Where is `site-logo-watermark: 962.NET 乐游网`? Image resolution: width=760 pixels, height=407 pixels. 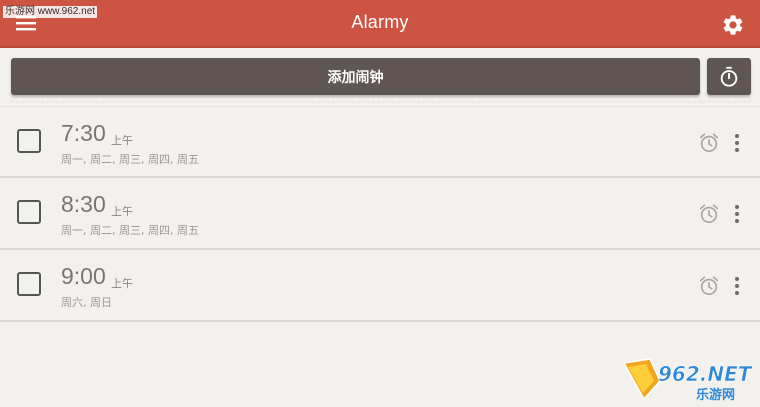 site-logo-watermark: 962.NET 乐游网 is located at coordinates (687, 380).